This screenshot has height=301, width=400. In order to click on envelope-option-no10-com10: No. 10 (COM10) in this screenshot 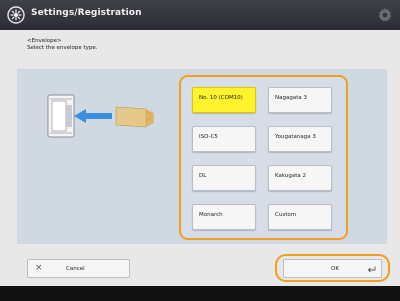, I will do `click(224, 100)`.